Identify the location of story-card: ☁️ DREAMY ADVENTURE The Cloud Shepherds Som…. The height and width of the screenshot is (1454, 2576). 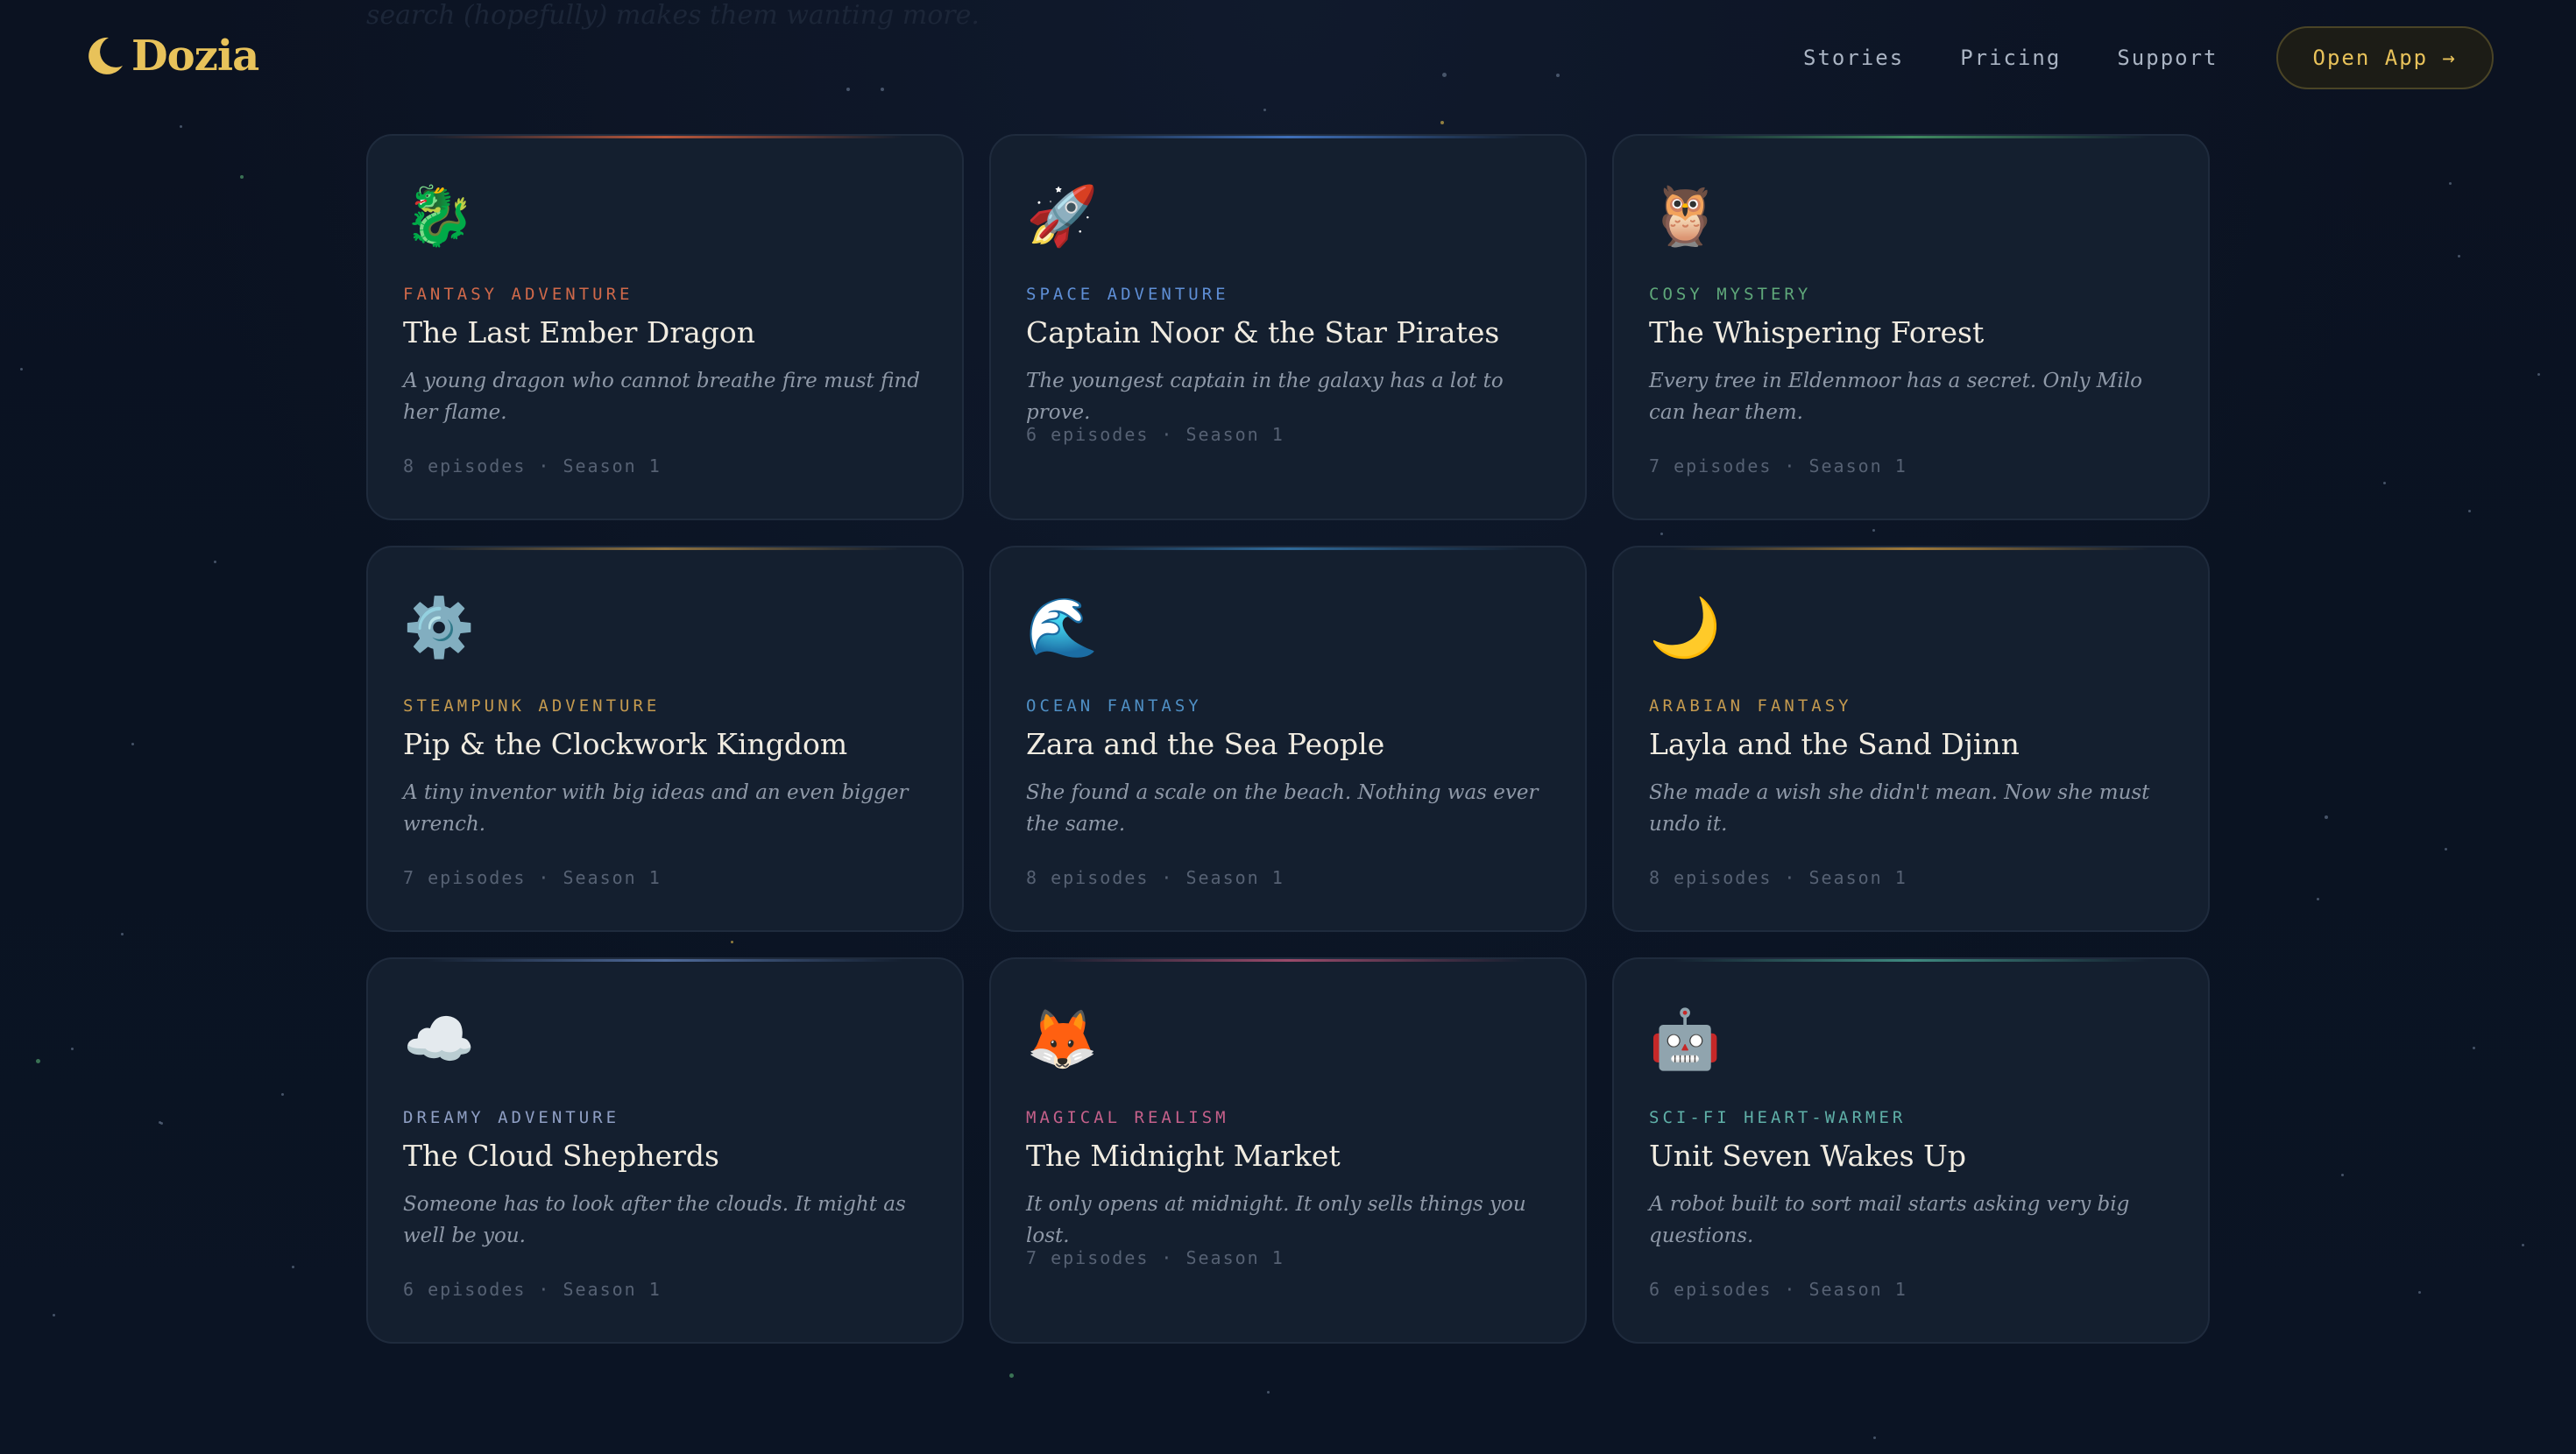
(665, 1150).